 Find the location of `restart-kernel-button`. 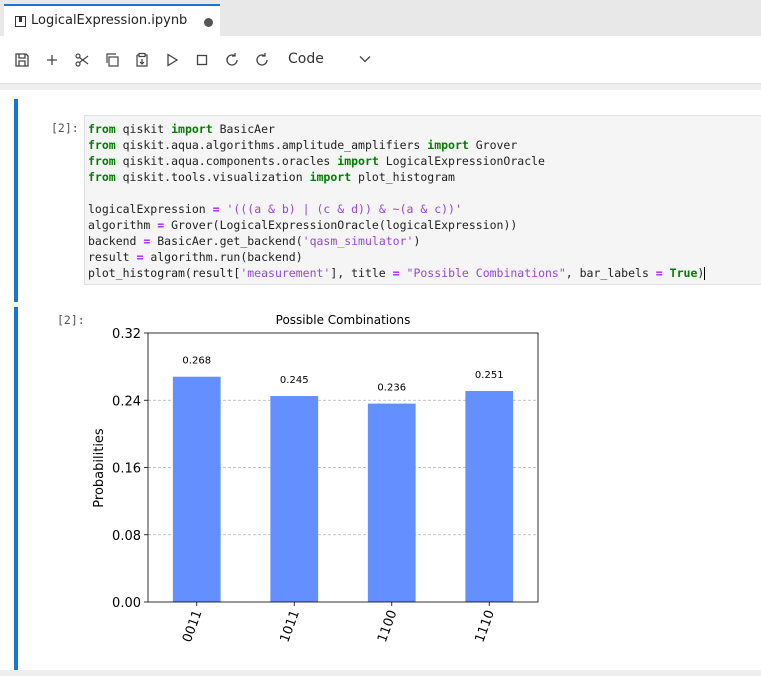

restart-kernel-button is located at coordinates (232, 60).